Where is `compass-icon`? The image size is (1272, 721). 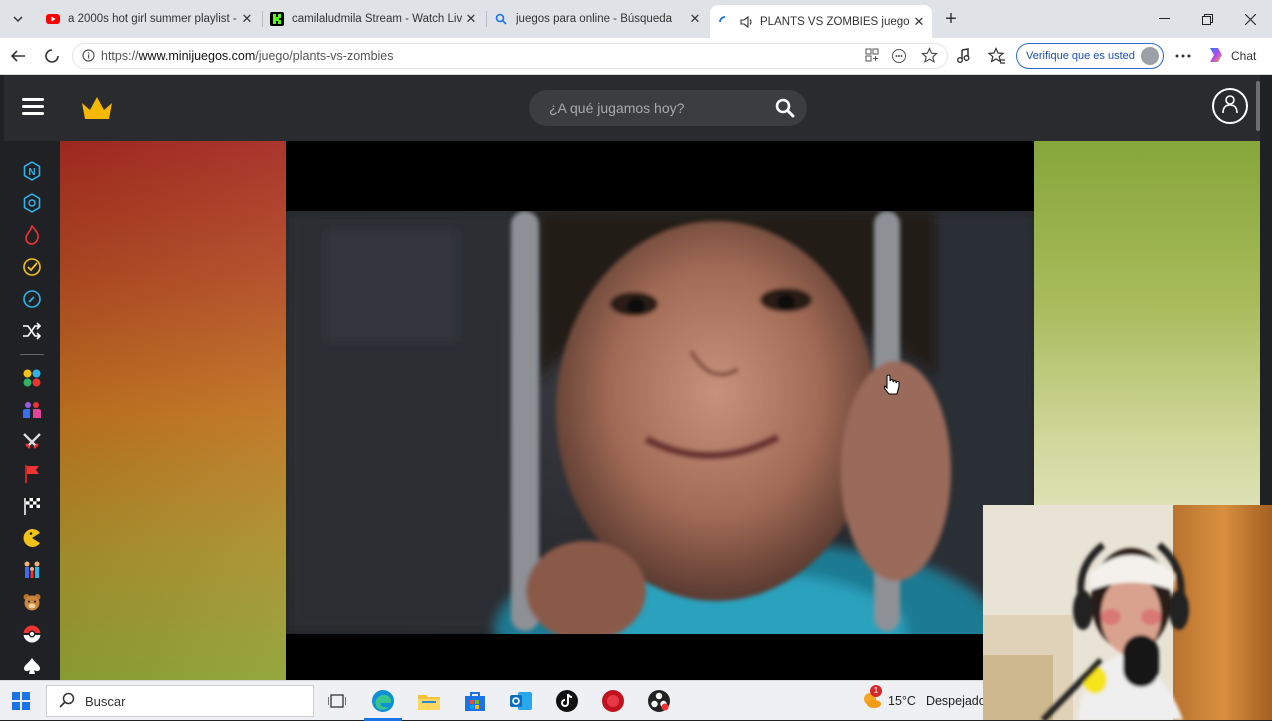
compass-icon is located at coordinates (32, 299).